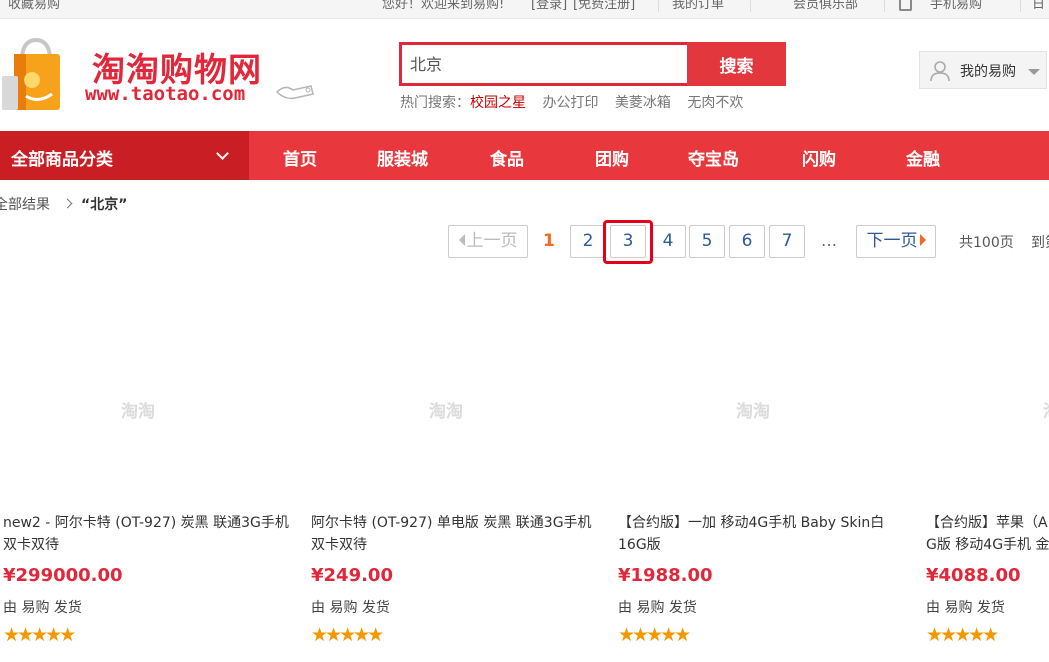 The image size is (1049, 662). What do you see at coordinates (892, 241) in the screenshot?
I see `next-page-label: 下一页` at bounding box center [892, 241].